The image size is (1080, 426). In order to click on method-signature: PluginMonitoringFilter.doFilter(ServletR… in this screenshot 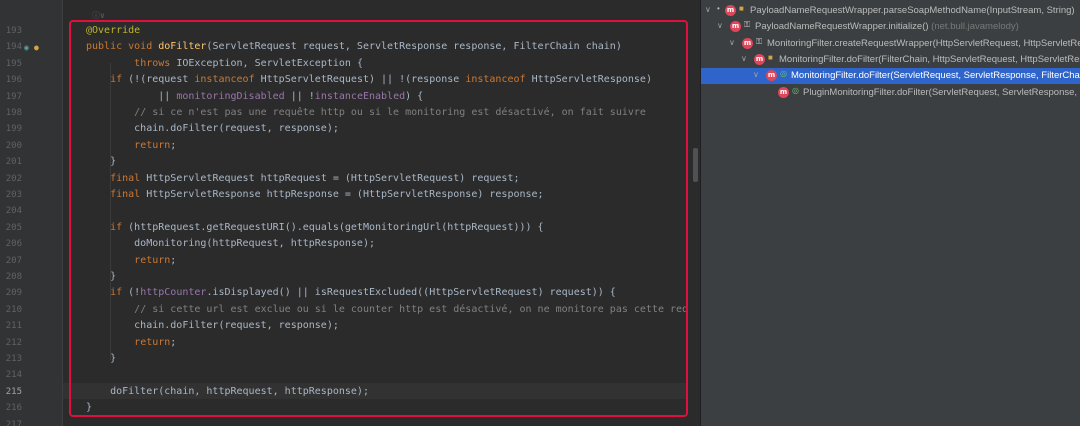, I will do `click(941, 92)`.